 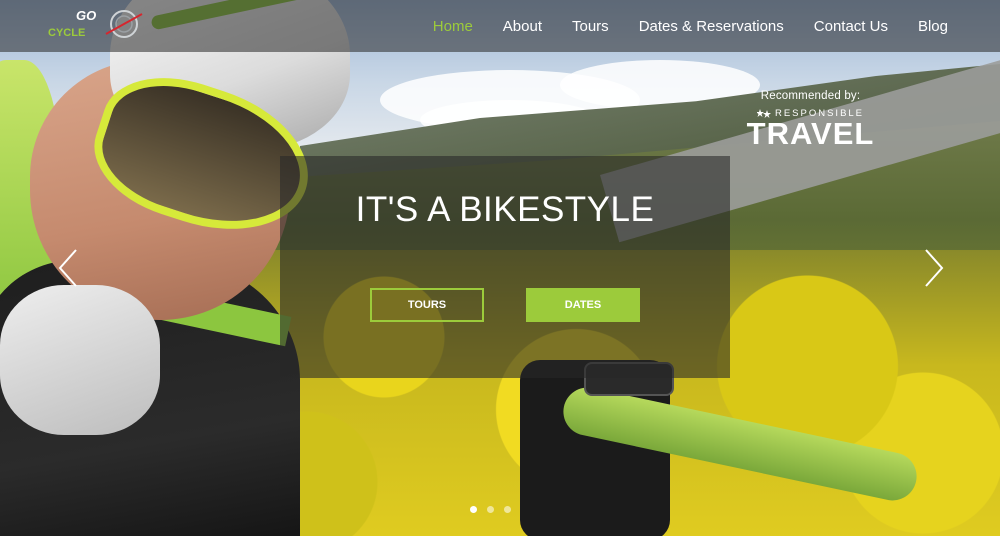 What do you see at coordinates (711, 26) in the screenshot?
I see `nav-dates-reservations: Dates & Reservations` at bounding box center [711, 26].